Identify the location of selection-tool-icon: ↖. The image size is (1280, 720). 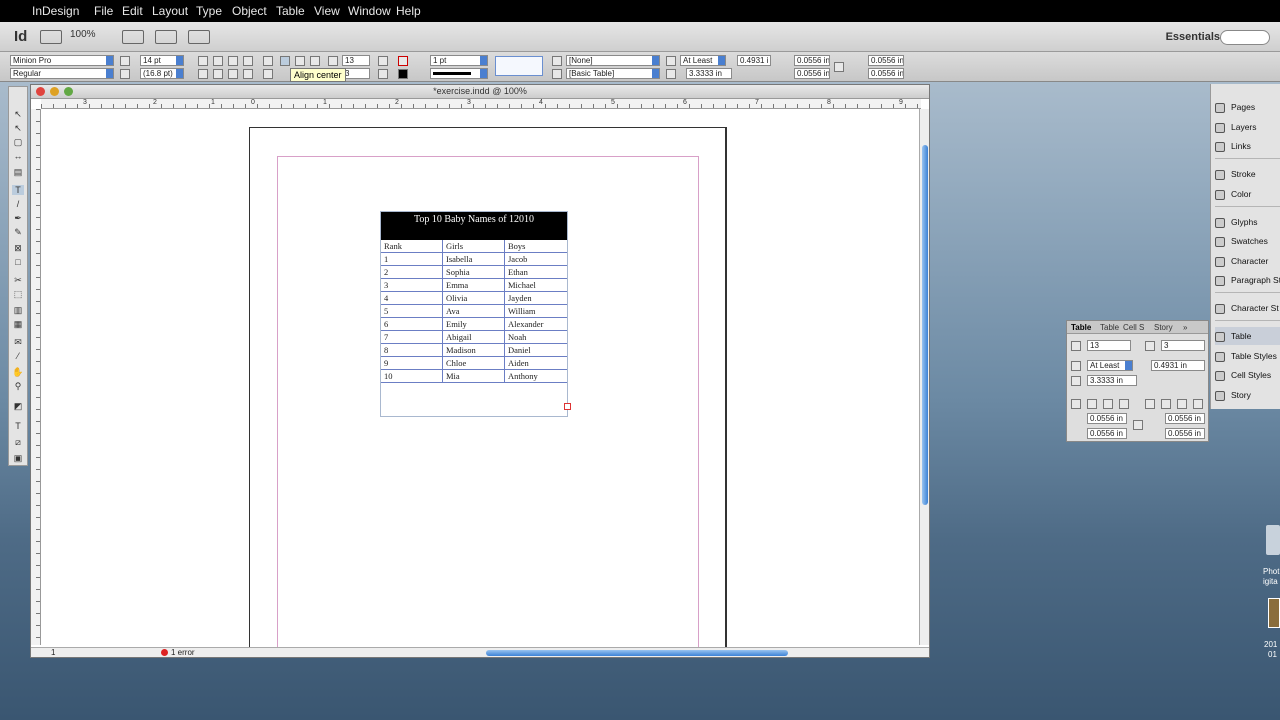
(18, 114).